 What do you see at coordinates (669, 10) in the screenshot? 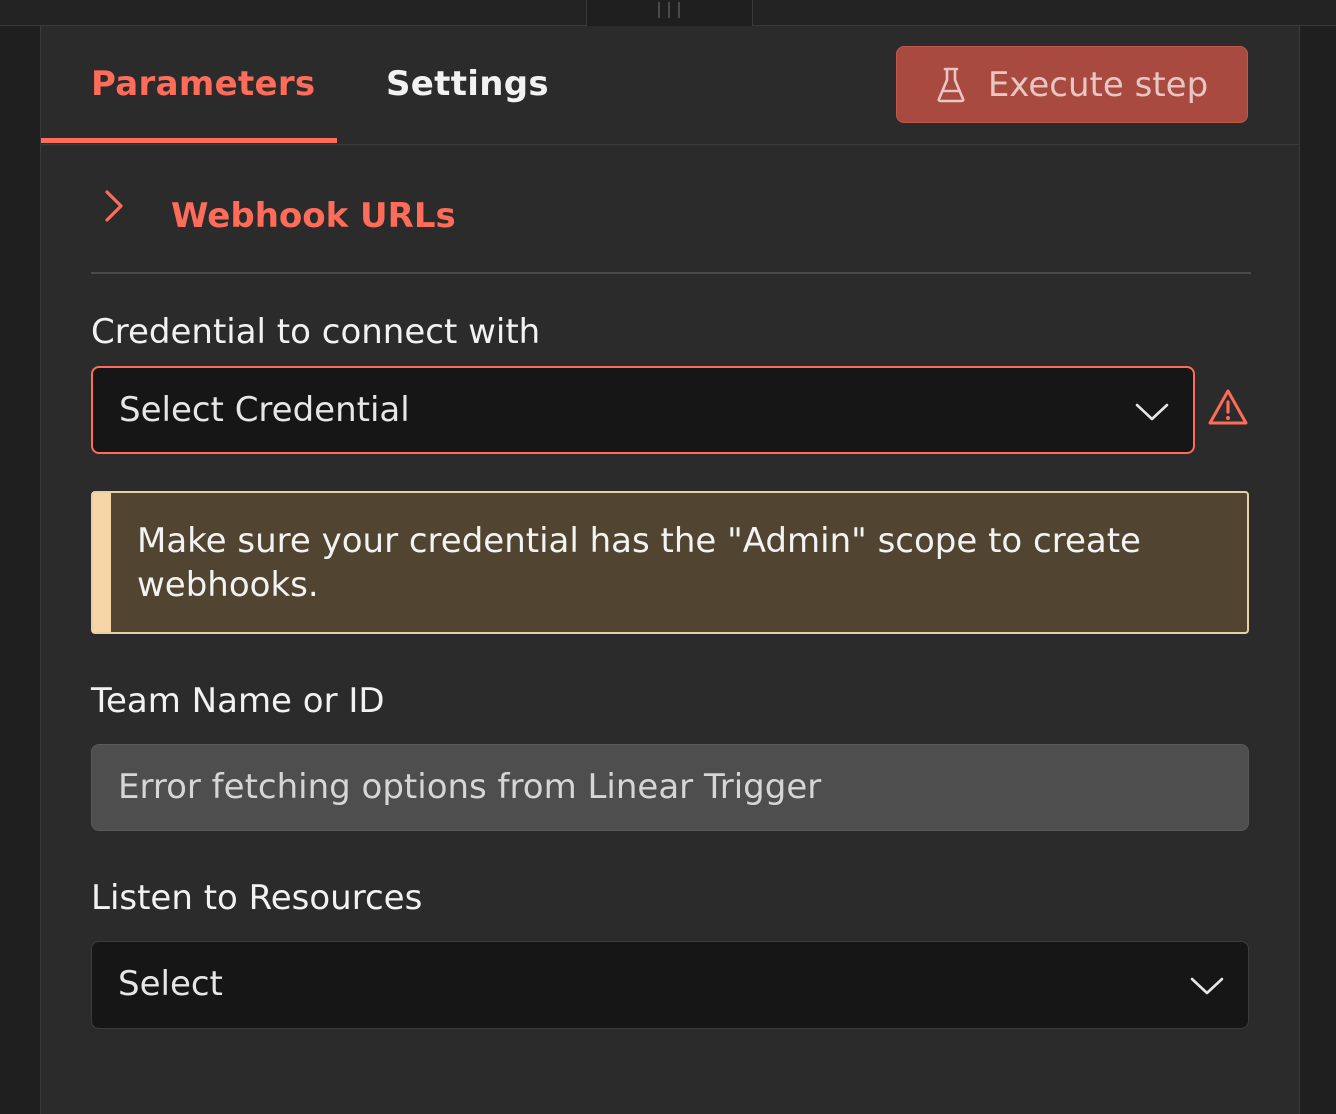
I see `drag-handle-icon` at bounding box center [669, 10].